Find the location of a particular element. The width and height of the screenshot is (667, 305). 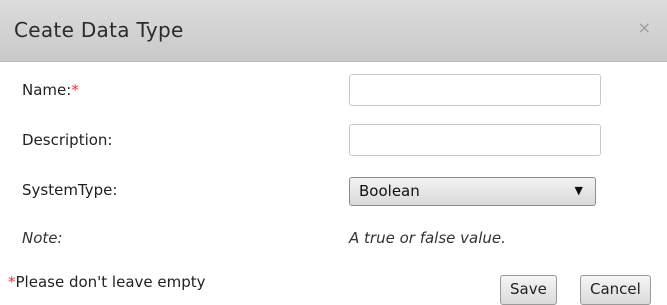

close-icon: × is located at coordinates (644, 28).